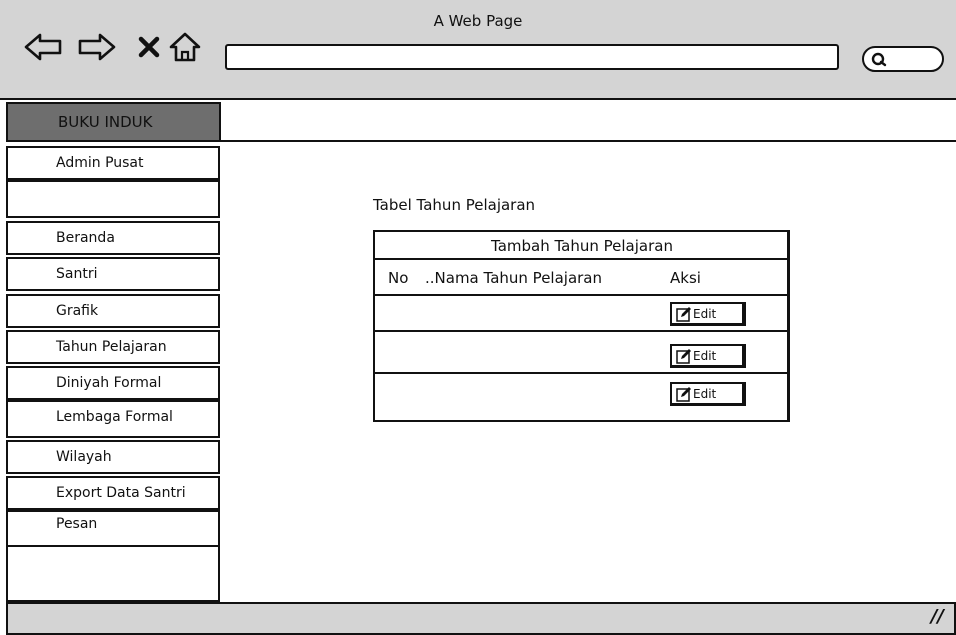 This screenshot has height=635, width=956. I want to click on table-header-row: No ..Nama Tahun Pelajaran Aksi, so click(582, 278).